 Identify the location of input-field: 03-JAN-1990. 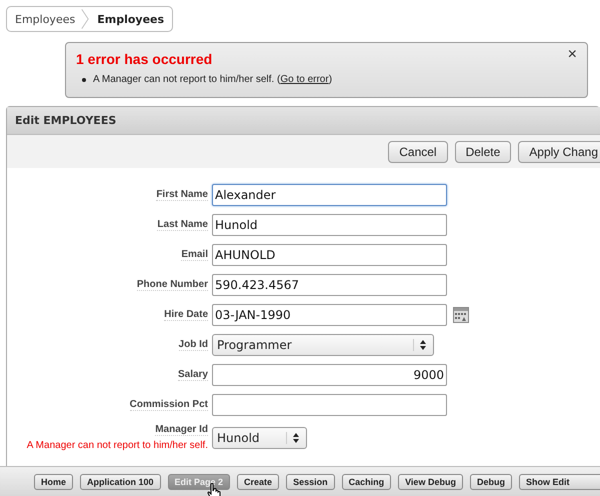
(329, 315).